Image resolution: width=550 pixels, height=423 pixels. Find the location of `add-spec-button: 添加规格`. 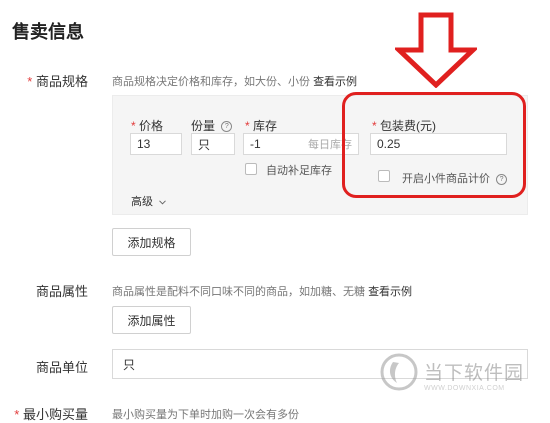

add-spec-button: 添加规格 is located at coordinates (151, 242).